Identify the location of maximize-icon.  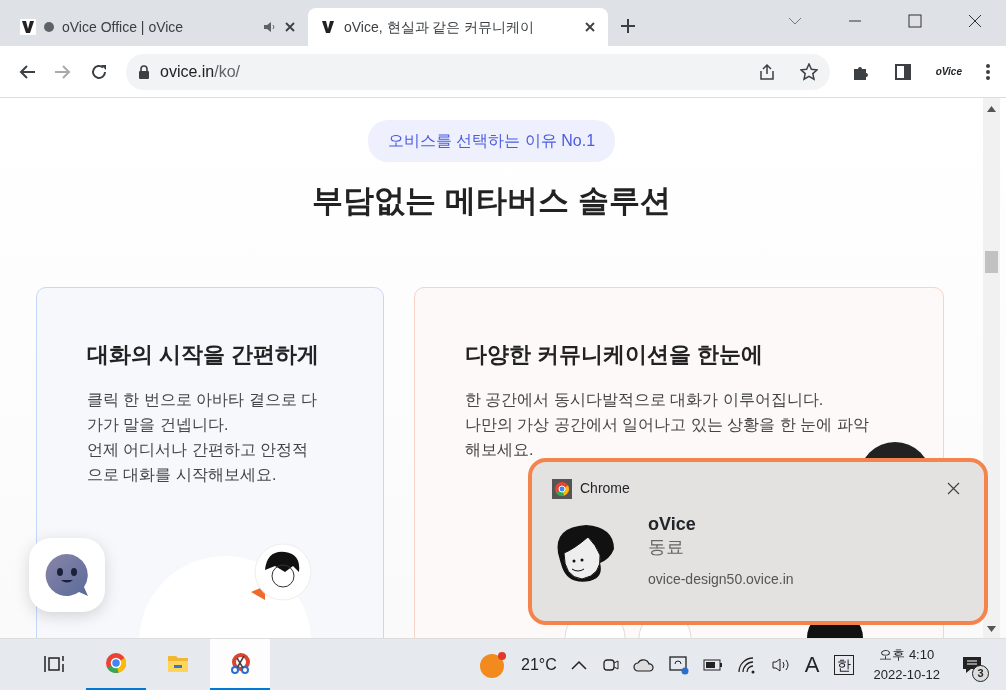
(915, 21).